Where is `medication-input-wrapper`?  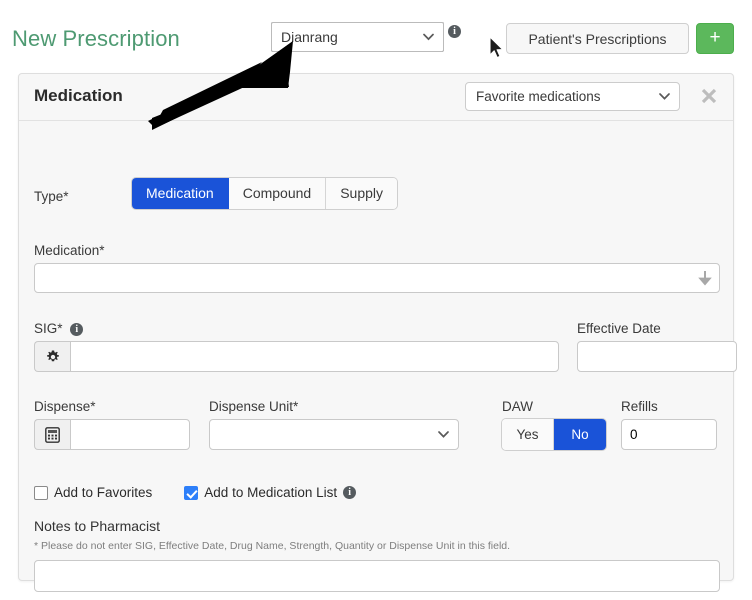
medication-input-wrapper is located at coordinates (377, 278).